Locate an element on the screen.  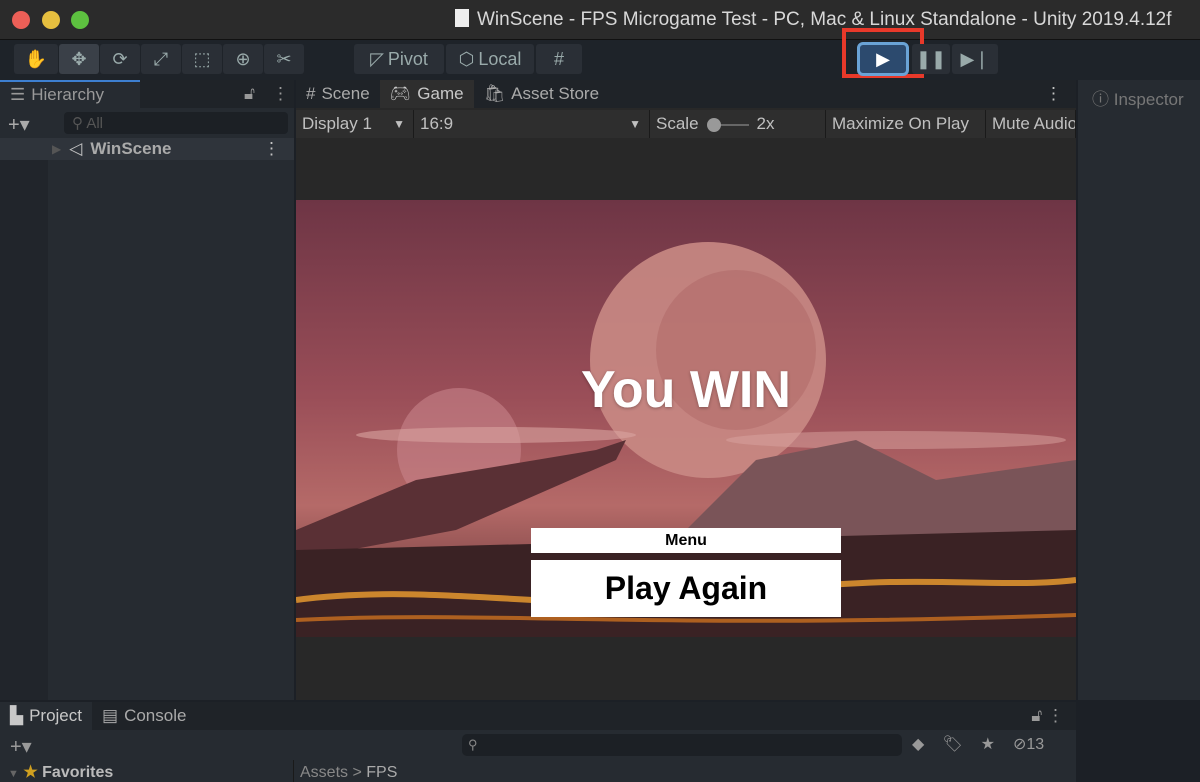
list-icon: ☰ is located at coordinates (18, 94).